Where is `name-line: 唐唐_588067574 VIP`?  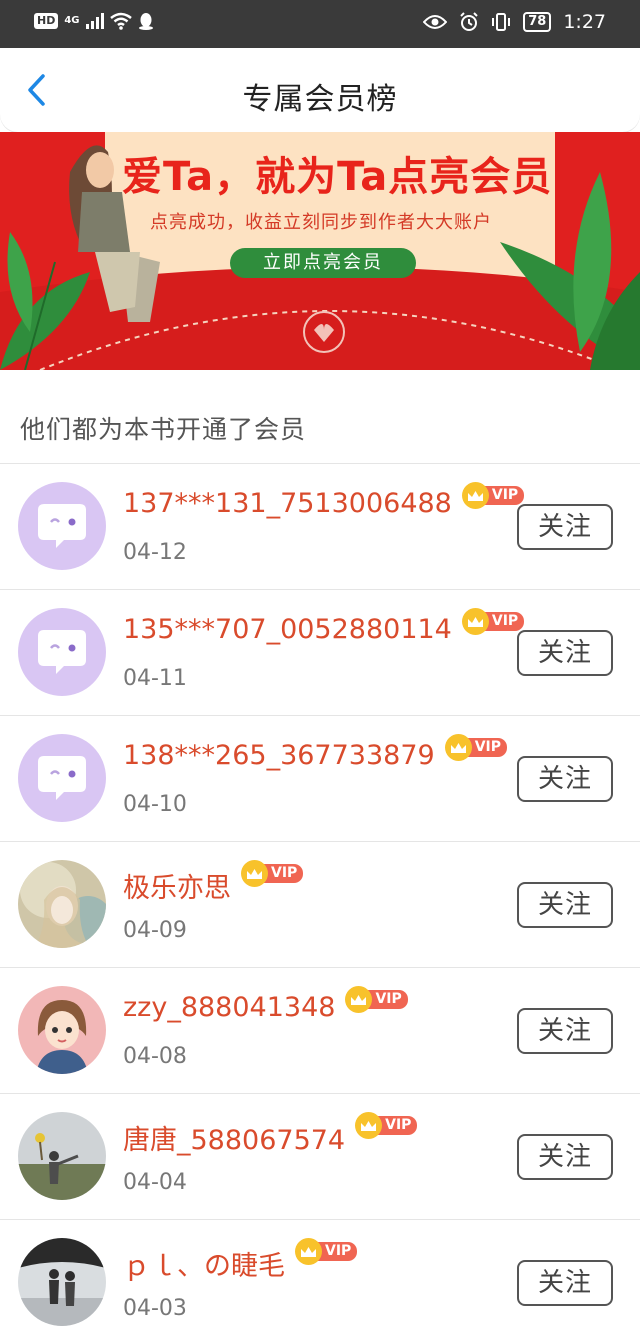 name-line: 唐唐_588067574 VIP is located at coordinates (270, 1134).